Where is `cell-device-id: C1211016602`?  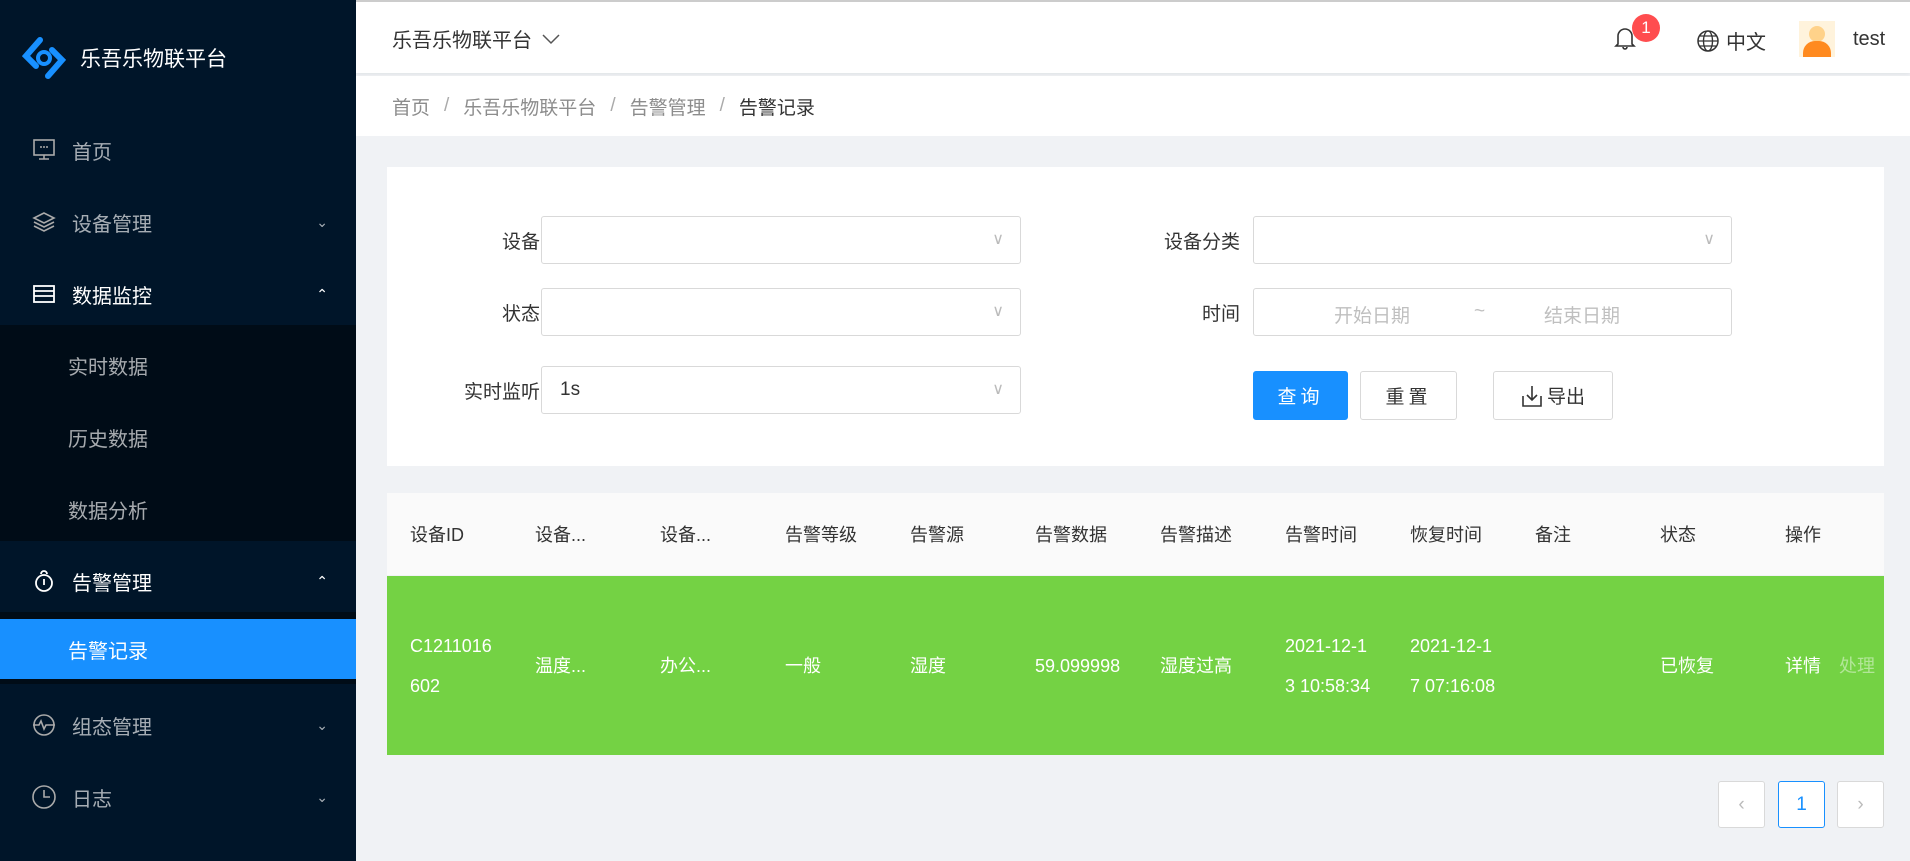 cell-device-id: C1211016602 is located at coordinates (451, 665).